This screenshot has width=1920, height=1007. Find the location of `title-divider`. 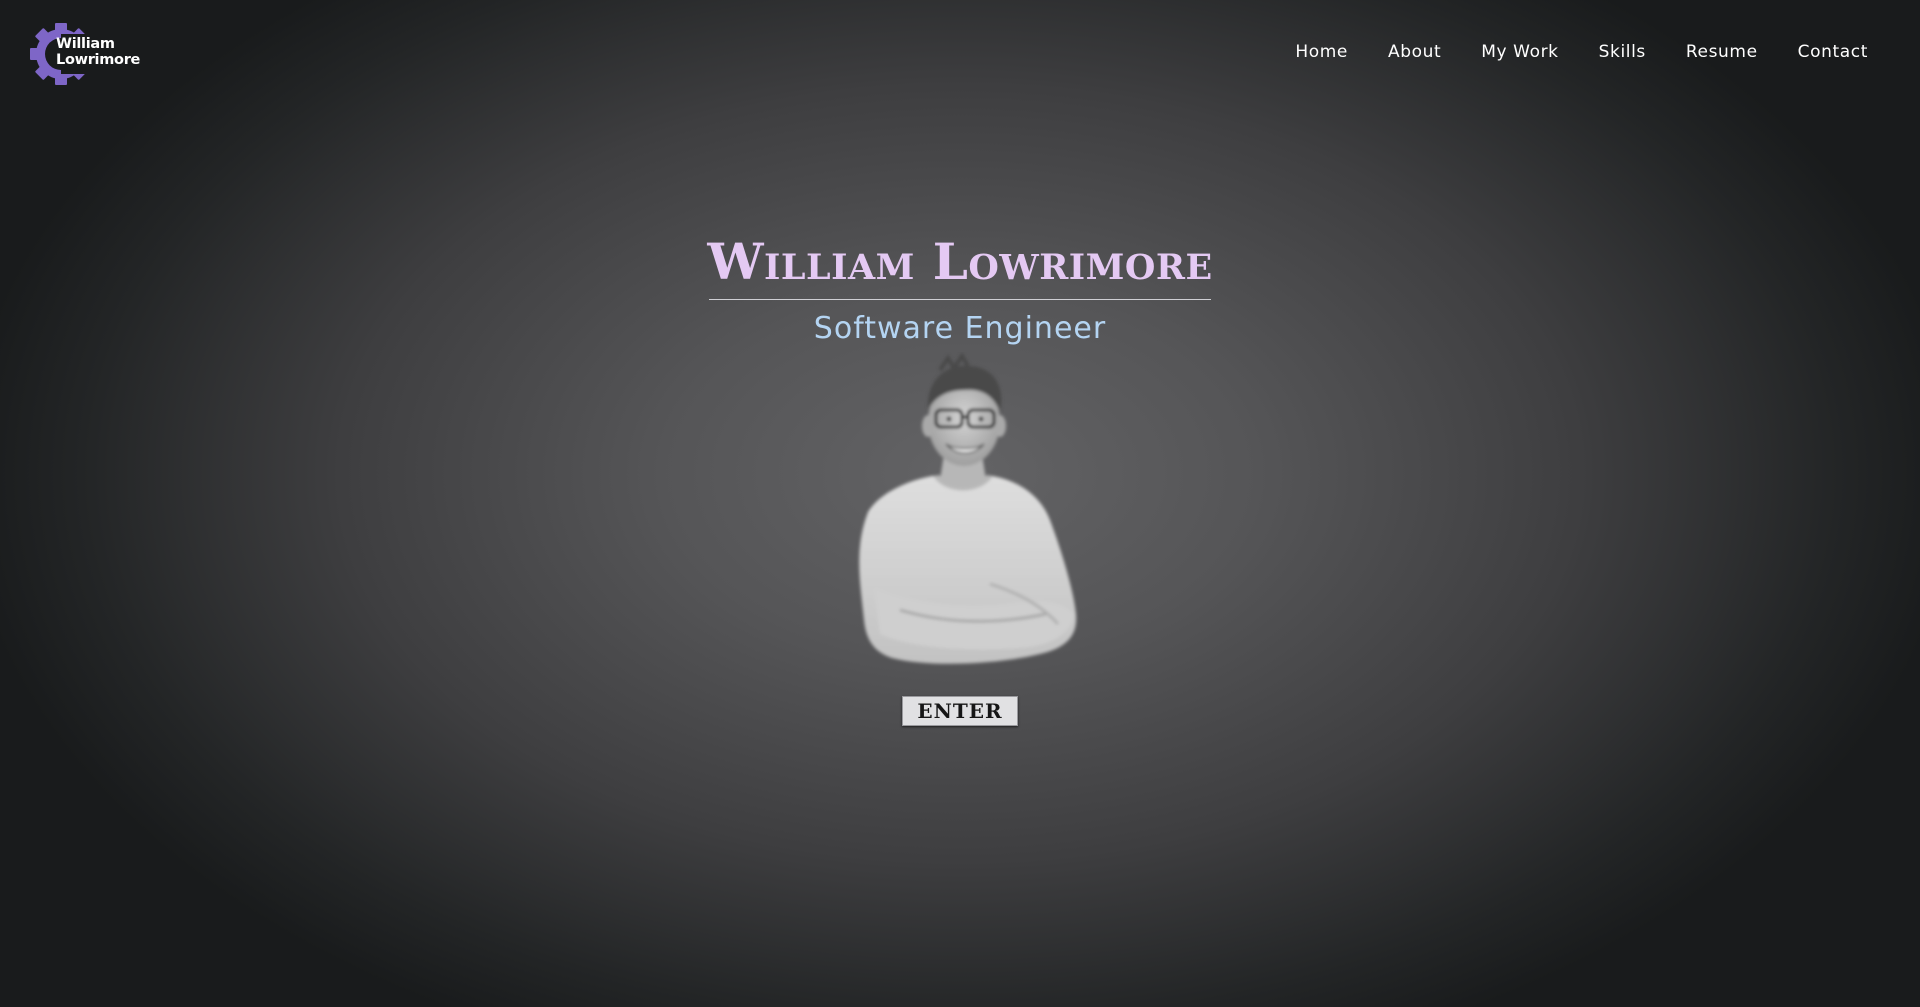

title-divider is located at coordinates (960, 299).